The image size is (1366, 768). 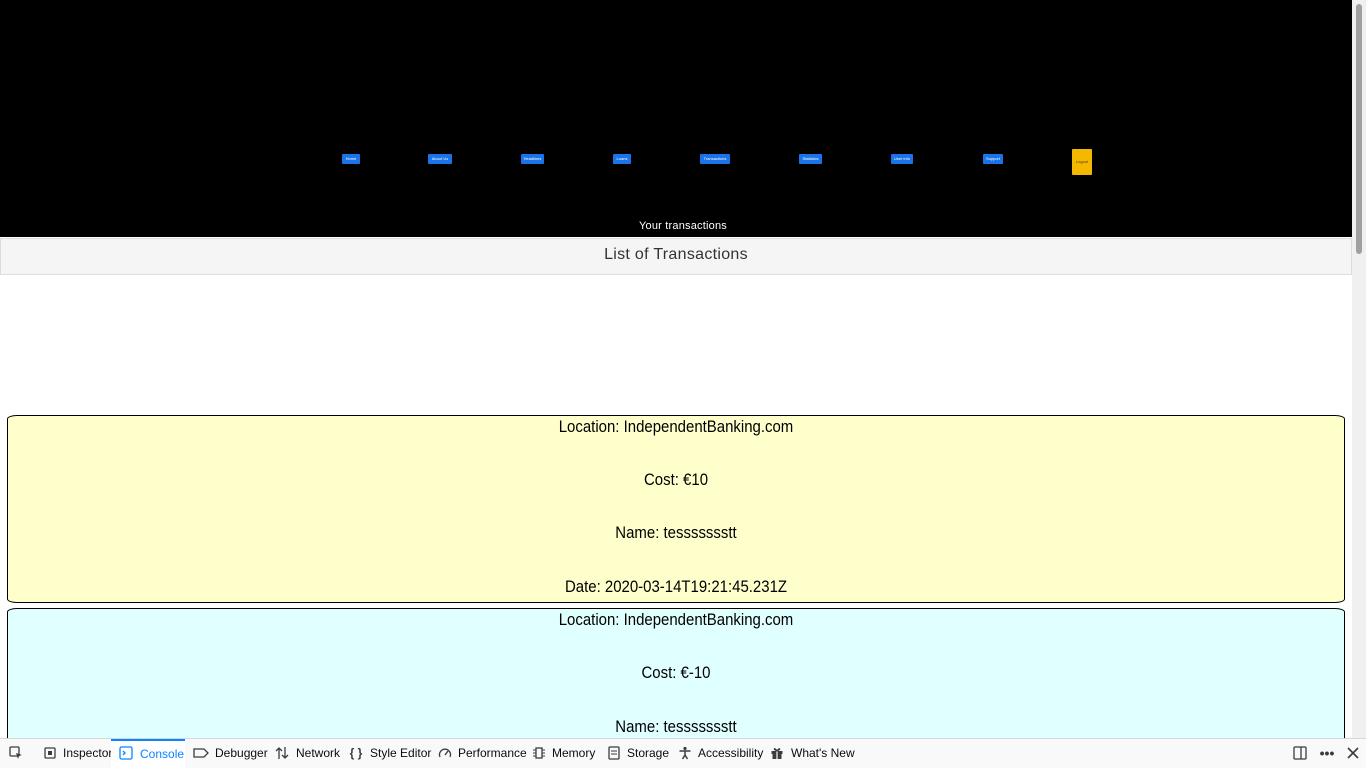 What do you see at coordinates (648, 753) in the screenshot?
I see `tab-storage-label: Storage` at bounding box center [648, 753].